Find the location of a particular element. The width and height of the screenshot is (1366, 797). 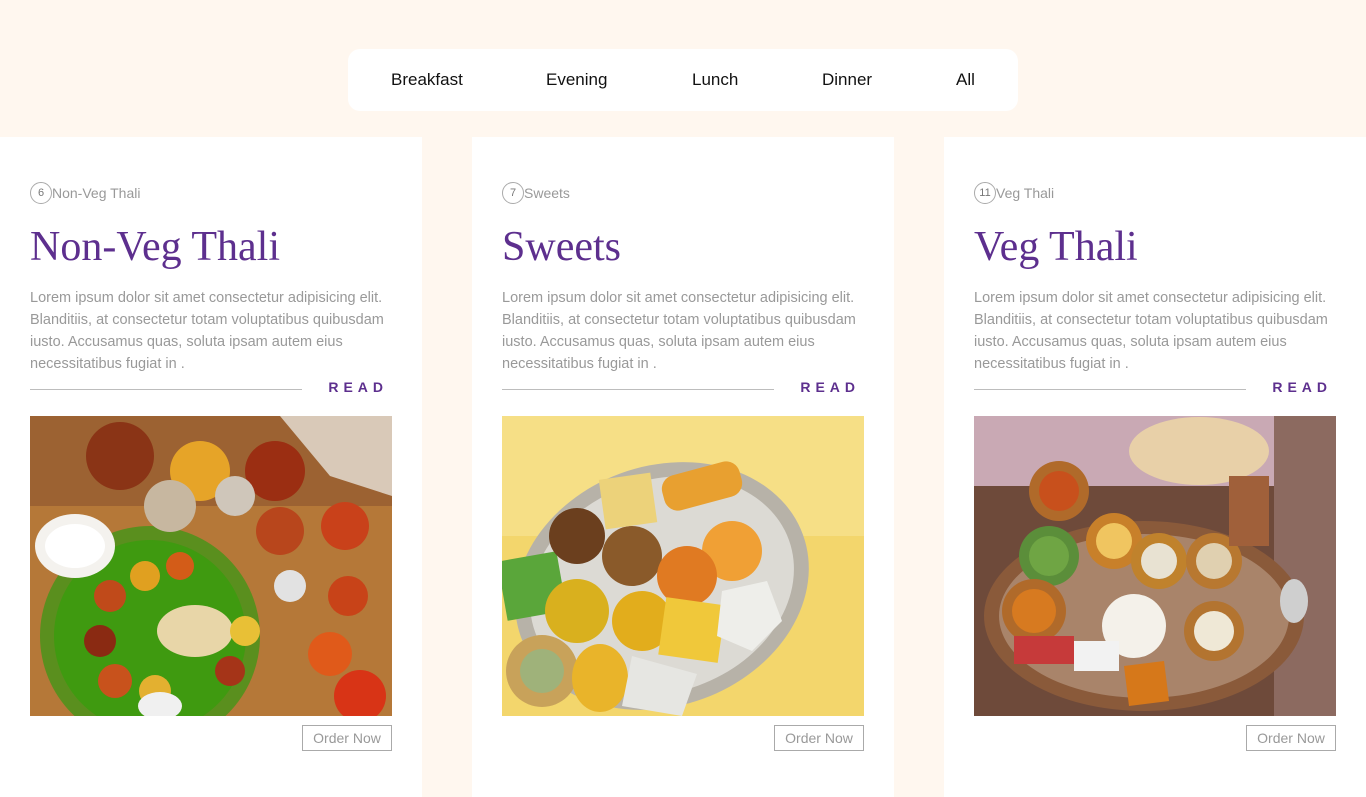

filter-tab-breakfast: Breakfast is located at coordinates (427, 80).